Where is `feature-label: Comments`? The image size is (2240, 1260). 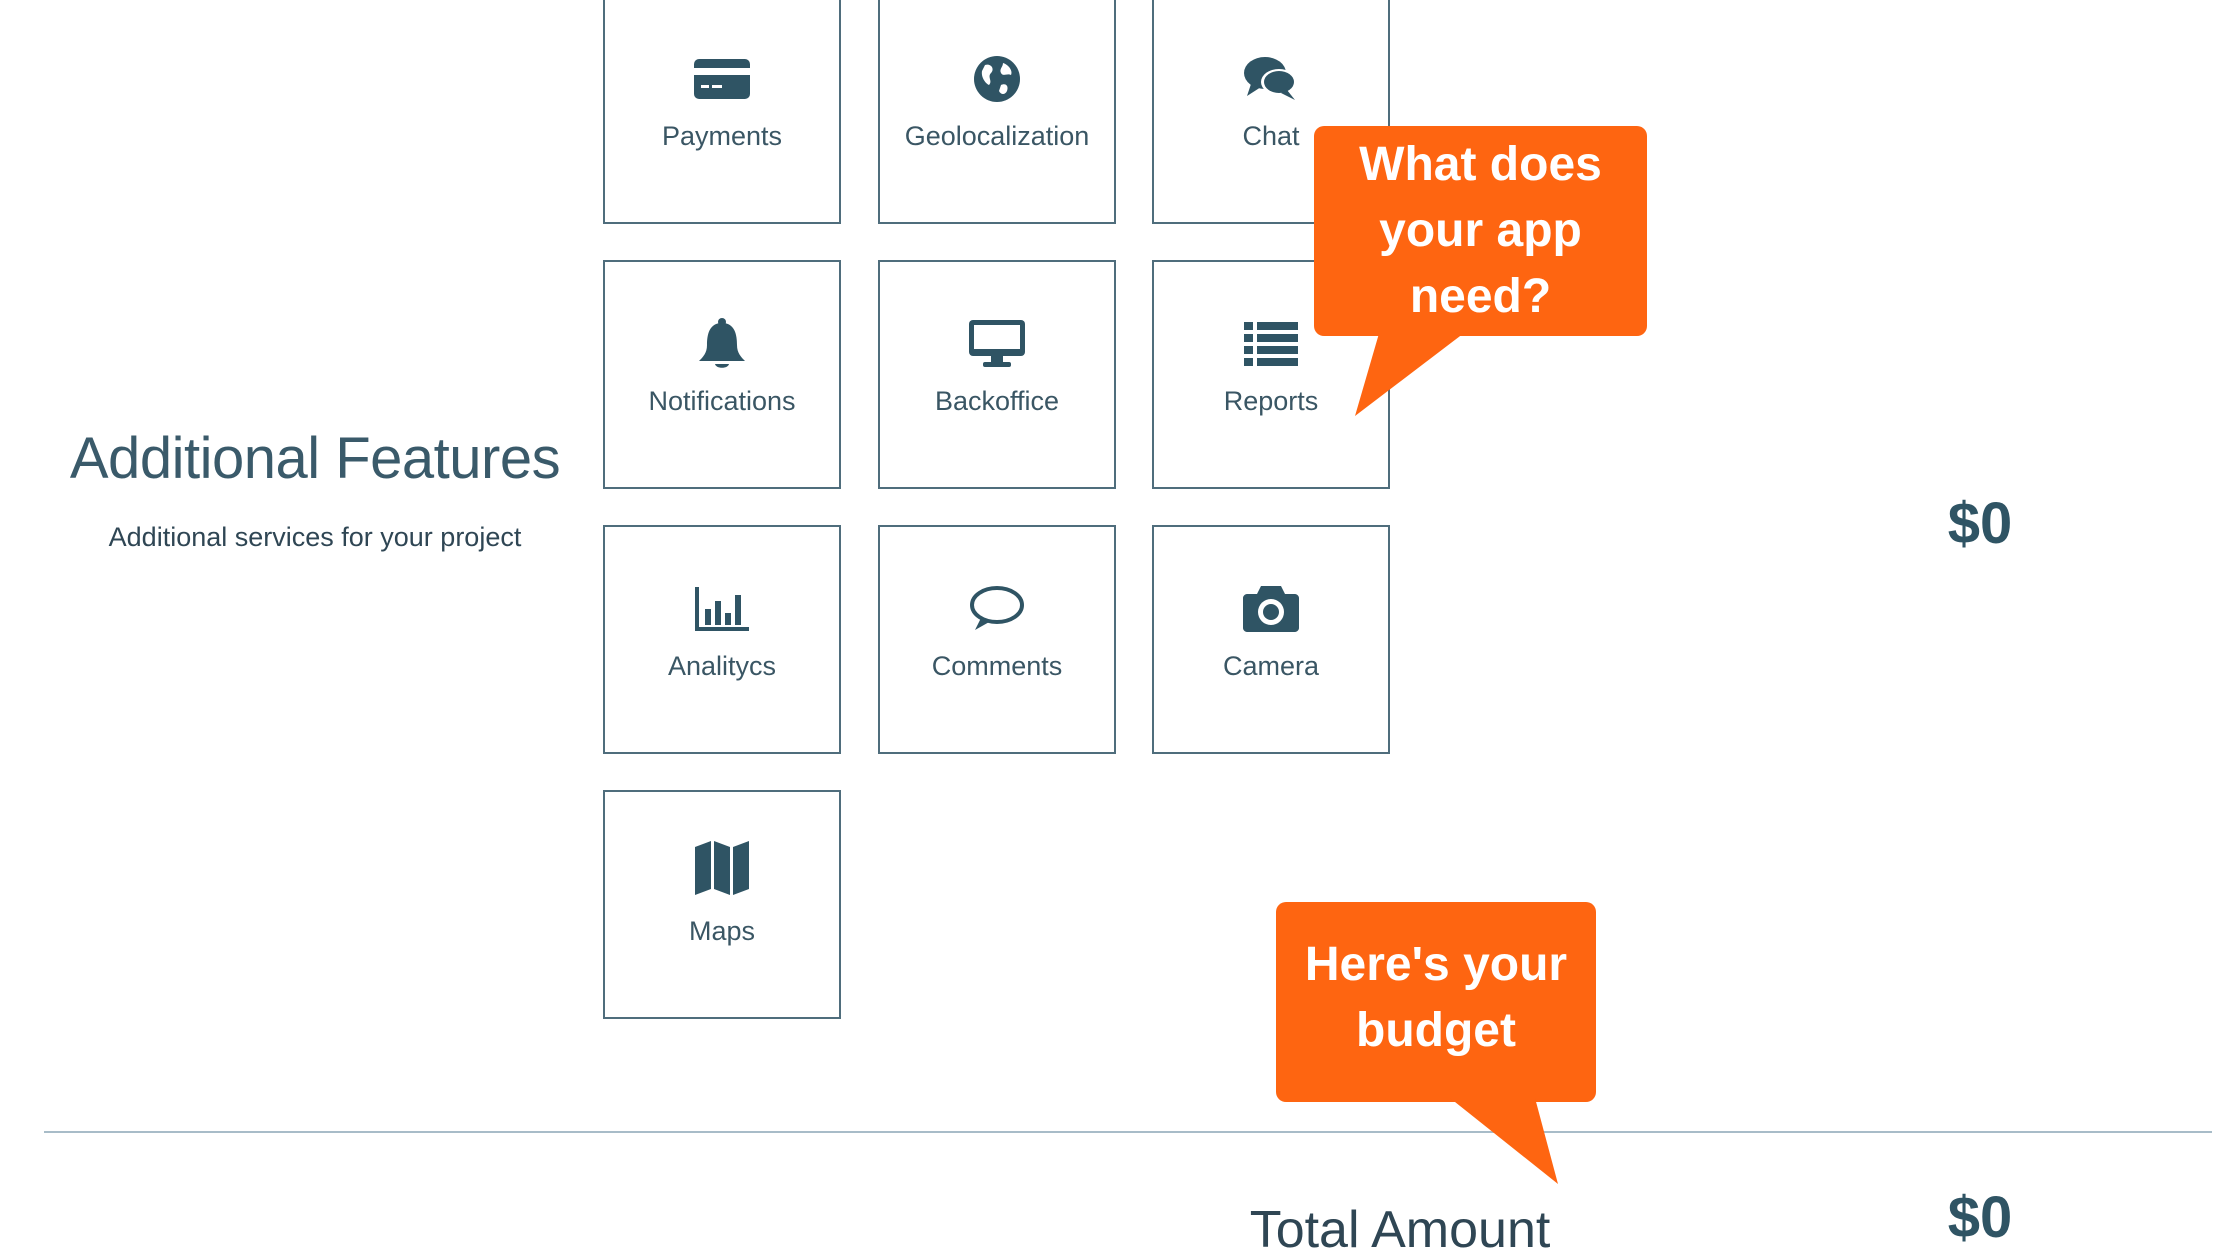 feature-label: Comments is located at coordinates (997, 666).